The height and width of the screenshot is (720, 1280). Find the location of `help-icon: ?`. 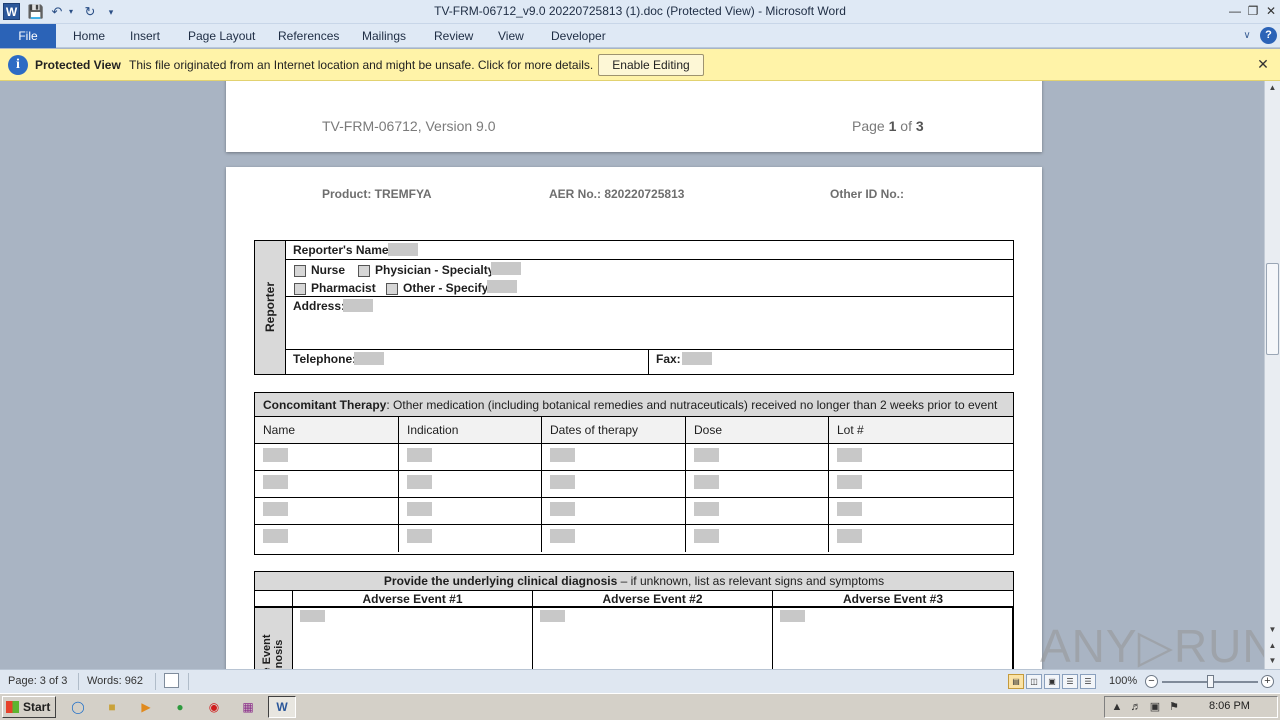

help-icon: ? is located at coordinates (1268, 35).